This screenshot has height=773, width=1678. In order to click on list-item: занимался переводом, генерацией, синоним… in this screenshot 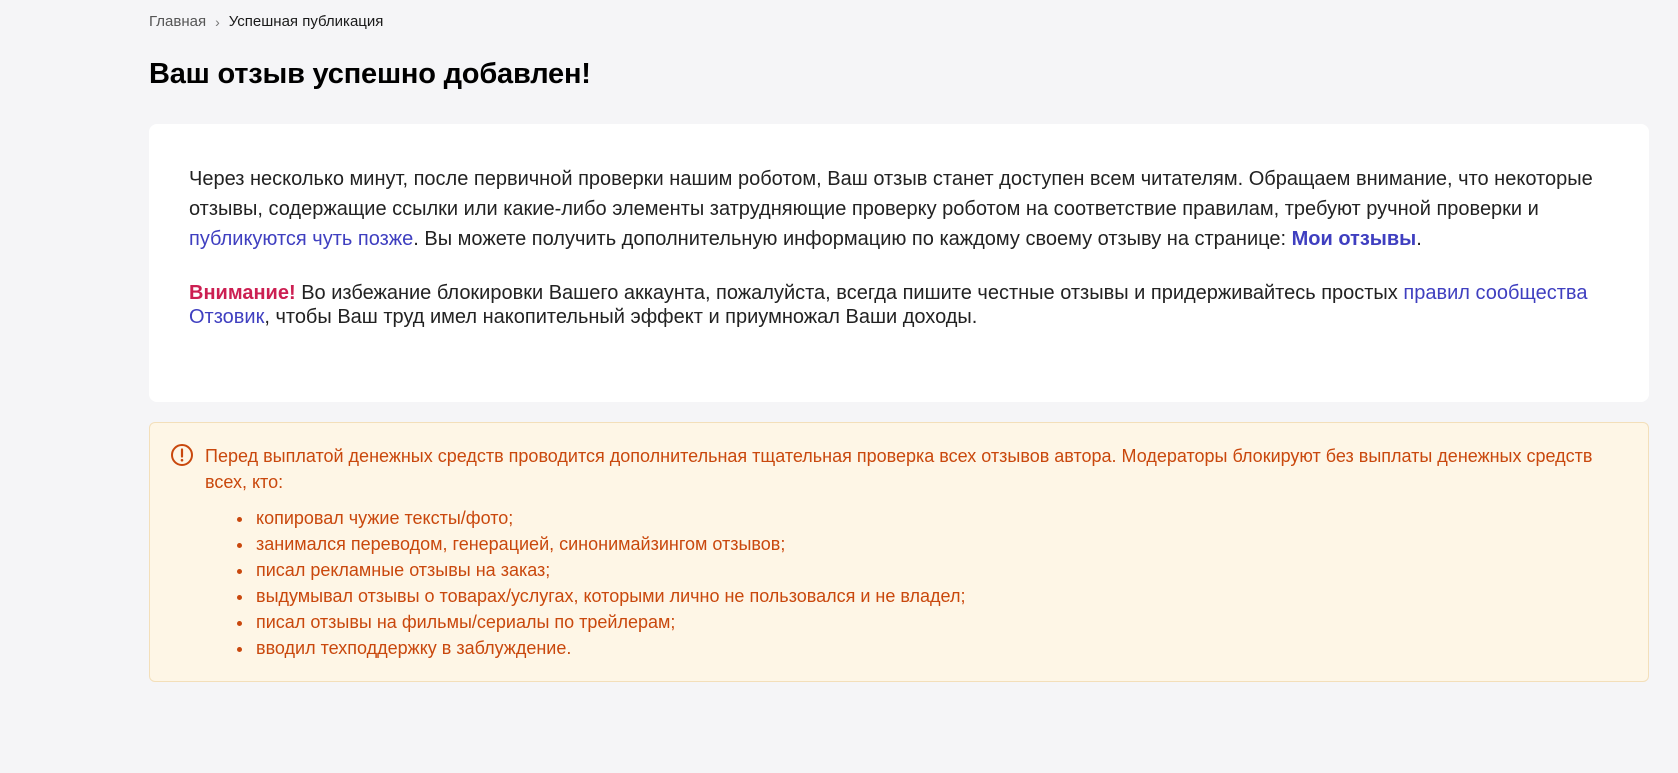, I will do `click(609, 544)`.